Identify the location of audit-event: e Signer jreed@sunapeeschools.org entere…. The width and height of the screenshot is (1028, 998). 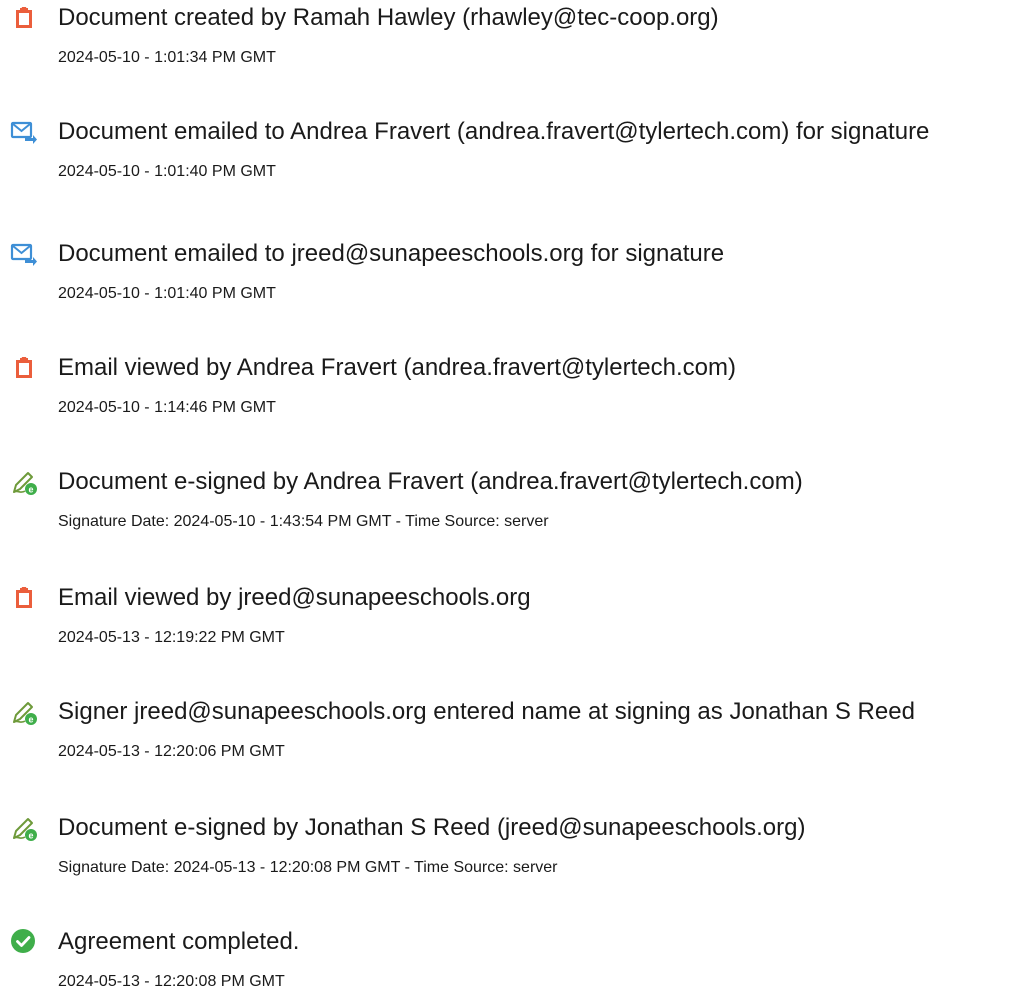
(519, 733).